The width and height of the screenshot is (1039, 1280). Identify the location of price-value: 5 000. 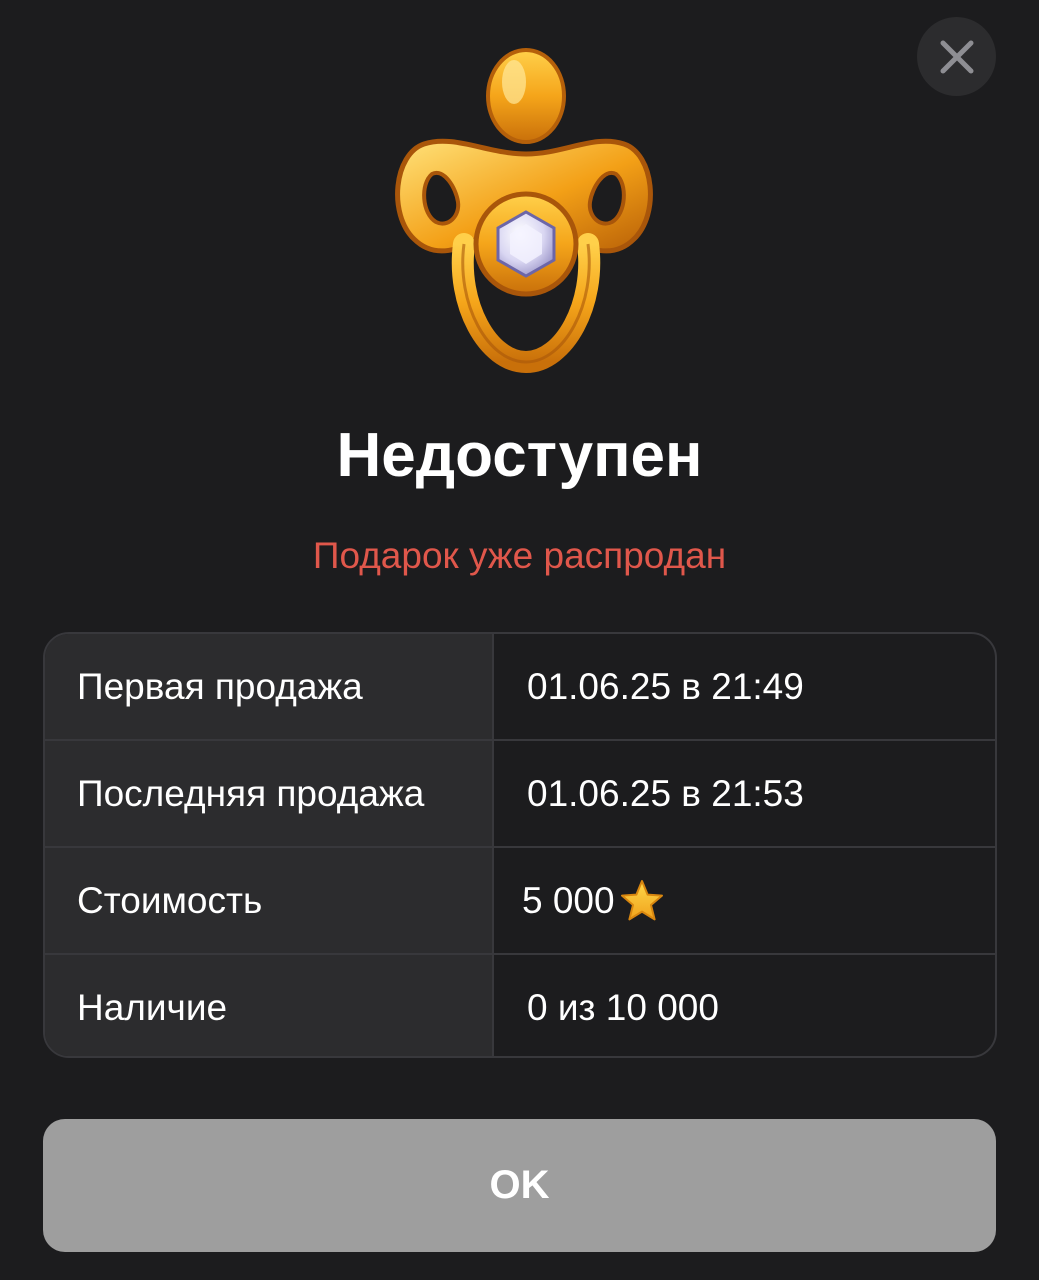
(568, 900).